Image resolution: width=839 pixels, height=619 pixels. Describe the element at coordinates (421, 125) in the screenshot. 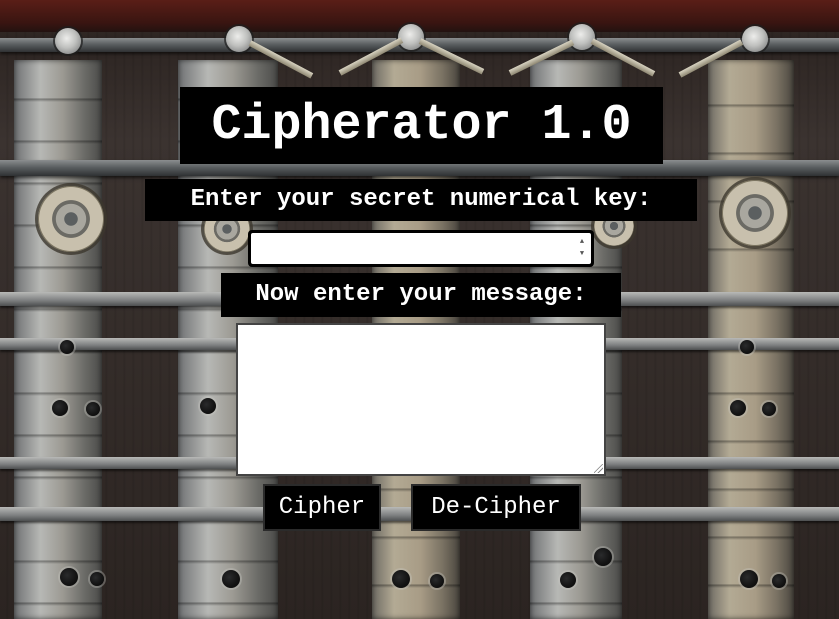

I see `app-title: Cipherator 1.0` at that location.